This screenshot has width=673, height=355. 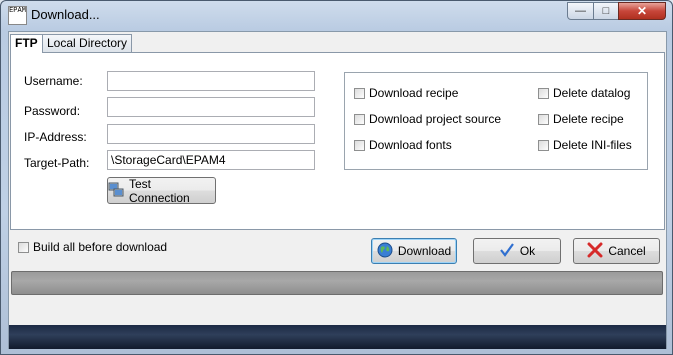 I want to click on test-connection-button: Test Connection, so click(x=161, y=190).